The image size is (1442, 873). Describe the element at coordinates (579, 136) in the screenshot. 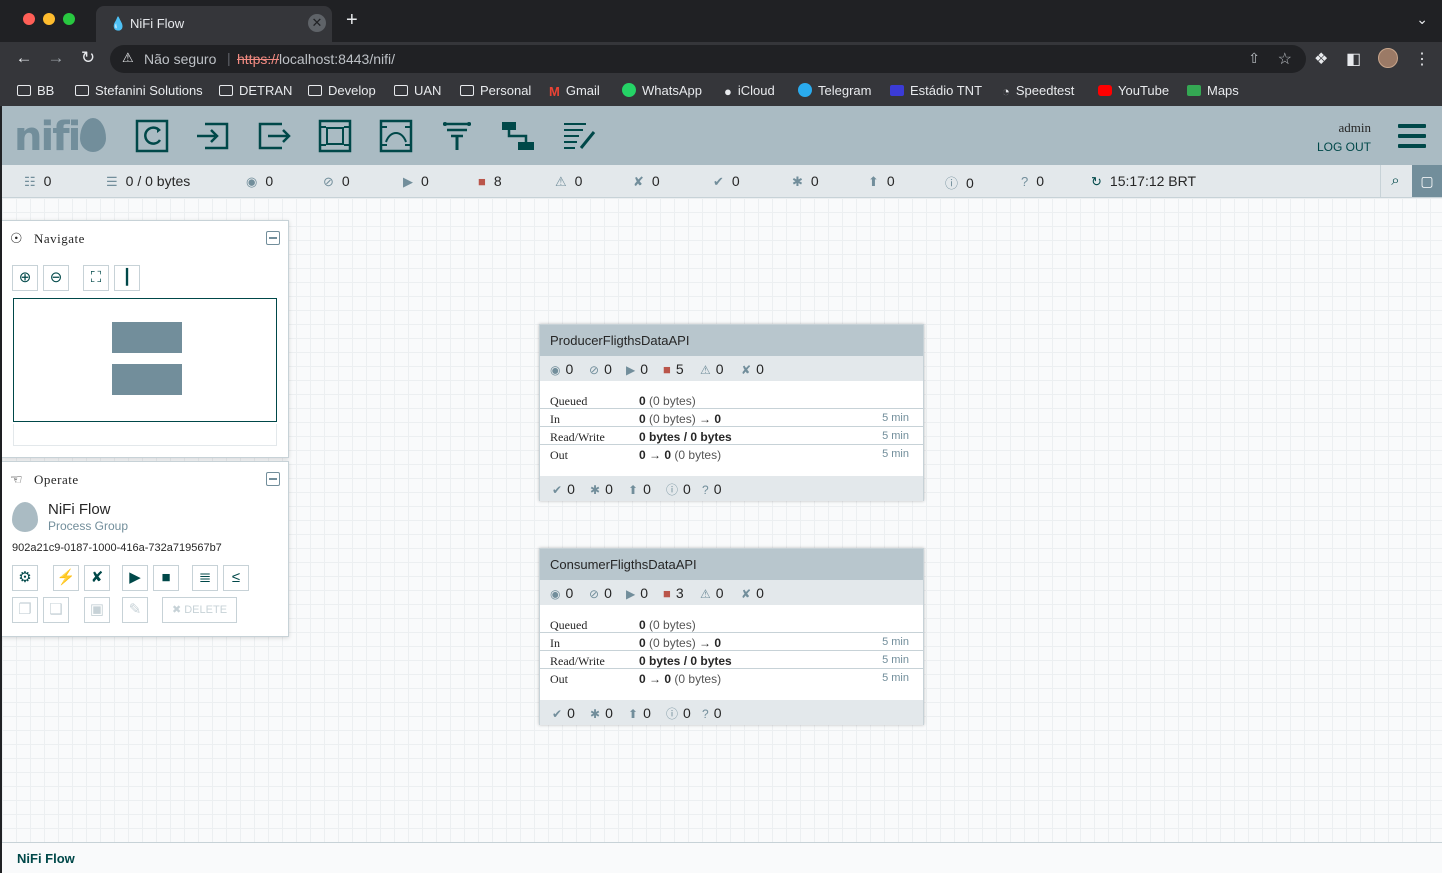

I see `label-icon` at that location.